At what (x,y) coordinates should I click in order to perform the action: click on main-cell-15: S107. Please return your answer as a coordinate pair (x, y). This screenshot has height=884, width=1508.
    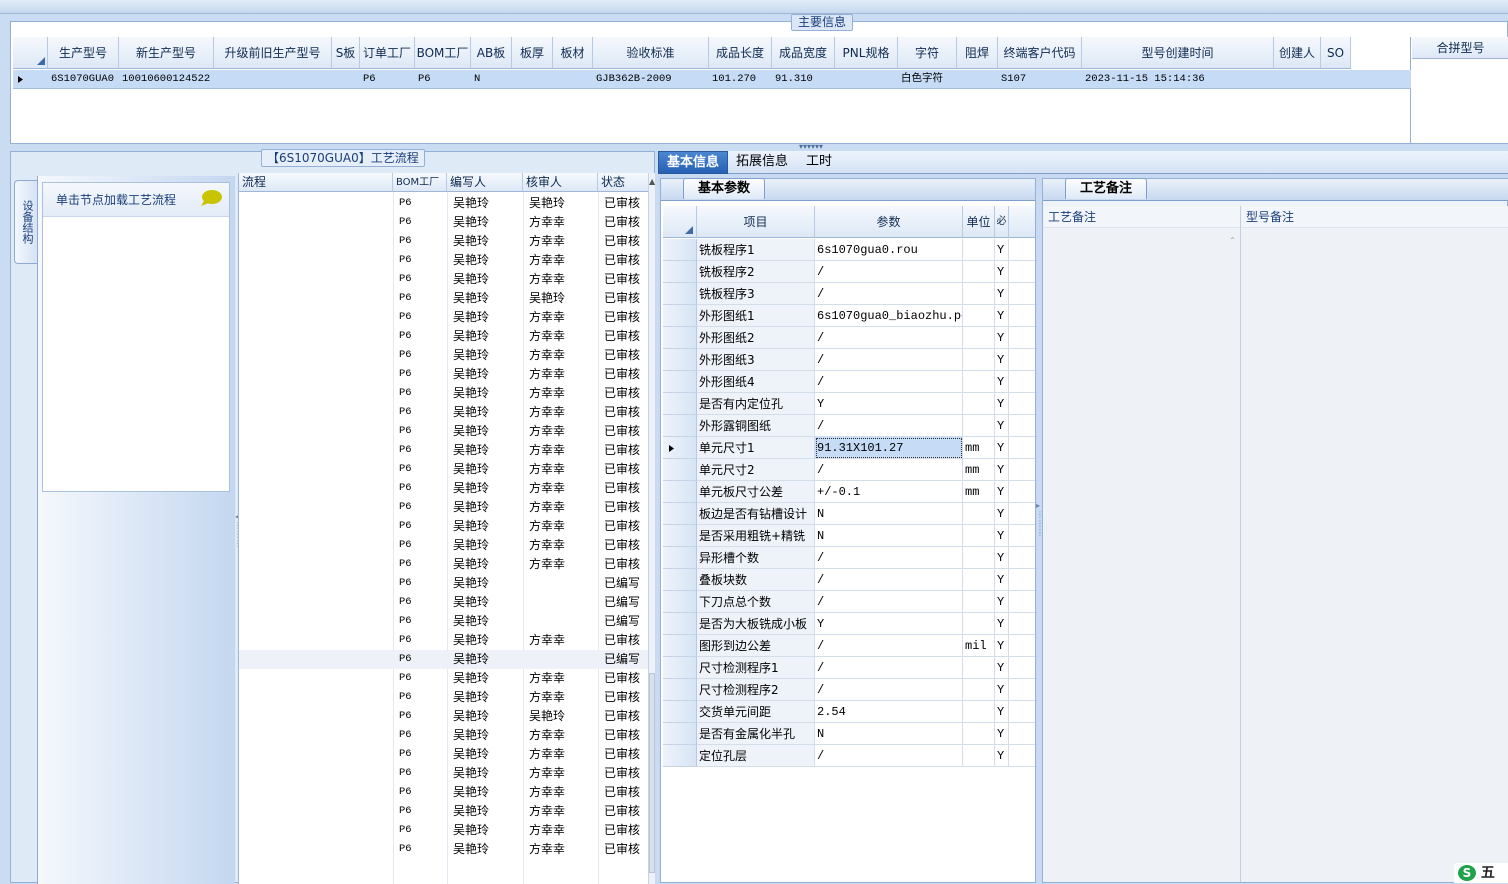
    Looking at the image, I should click on (1040, 79).